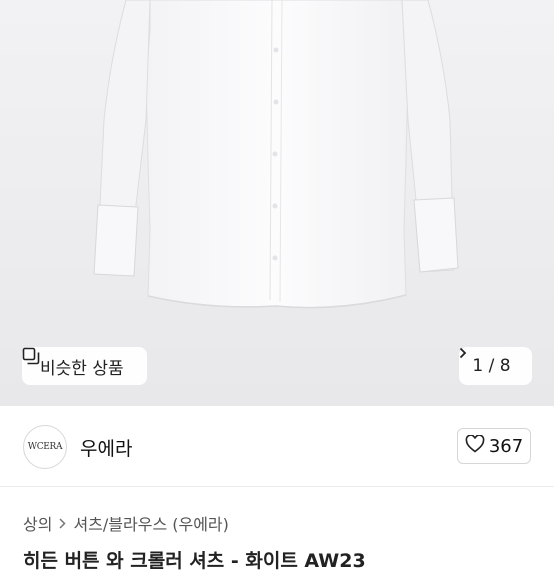 The width and height of the screenshot is (554, 573). Describe the element at coordinates (277, 446) in the screenshot. I see `seller-section: WCERA 우에라 367` at that location.